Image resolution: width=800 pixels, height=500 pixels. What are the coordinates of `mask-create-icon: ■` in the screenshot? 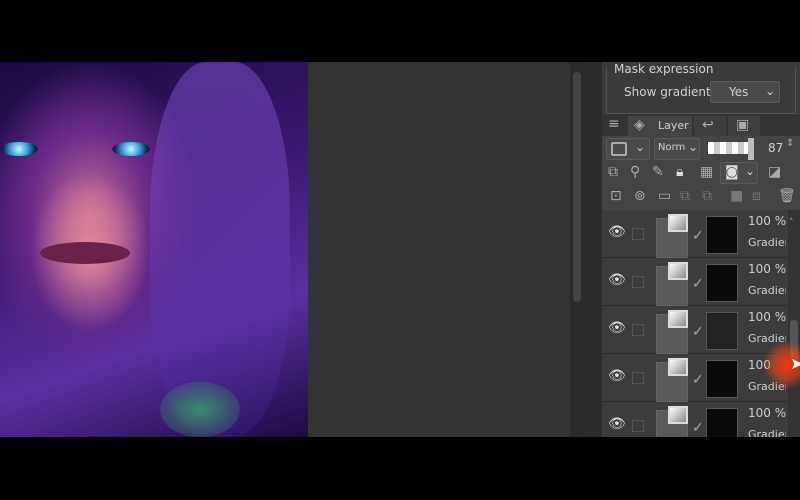 It's located at (736, 196).